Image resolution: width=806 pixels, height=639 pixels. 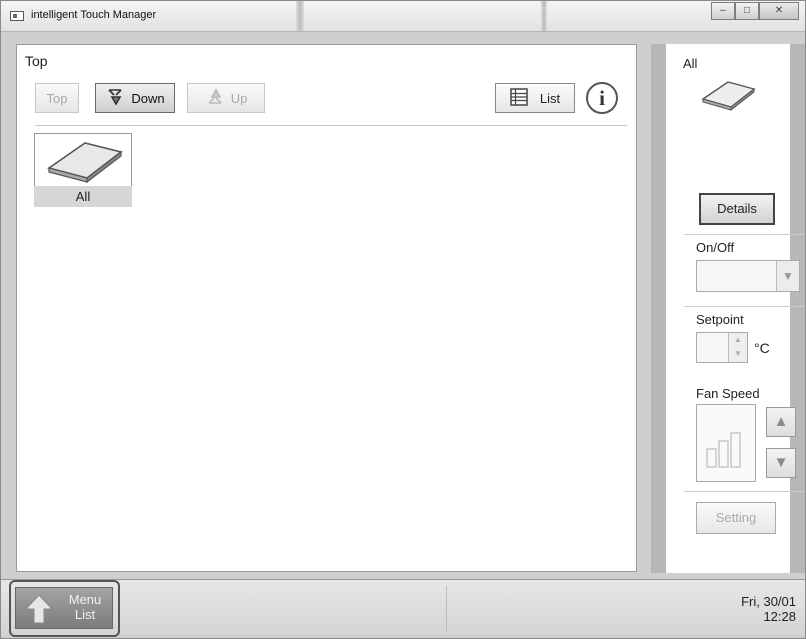 I want to click on time-text: 12:28, so click(x=779, y=616).